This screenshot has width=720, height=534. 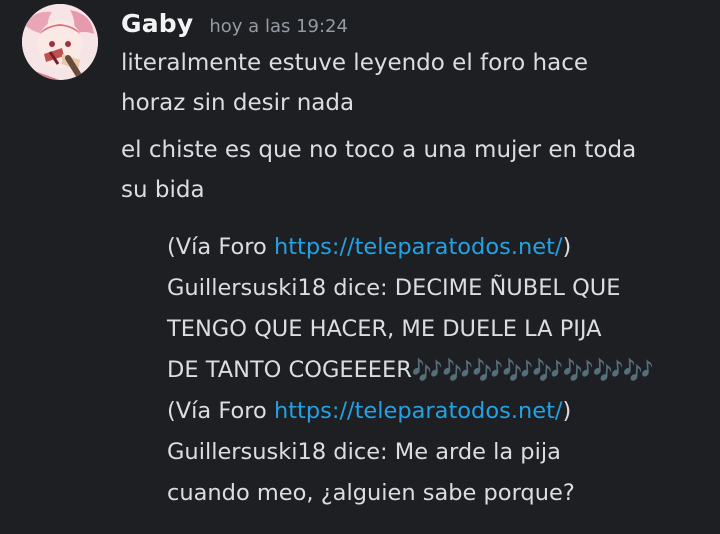 What do you see at coordinates (394, 288) in the screenshot?
I see `quote-text-line: Guillersuski18 dice: DECIME ÑUBEL QUE` at bounding box center [394, 288].